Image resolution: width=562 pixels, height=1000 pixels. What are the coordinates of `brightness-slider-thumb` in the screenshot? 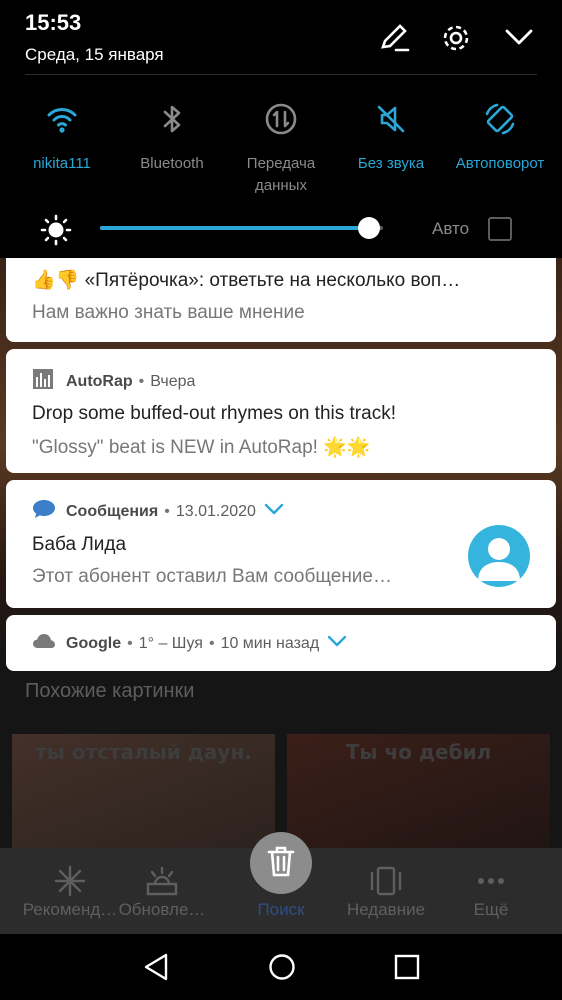 It's located at (368, 228).